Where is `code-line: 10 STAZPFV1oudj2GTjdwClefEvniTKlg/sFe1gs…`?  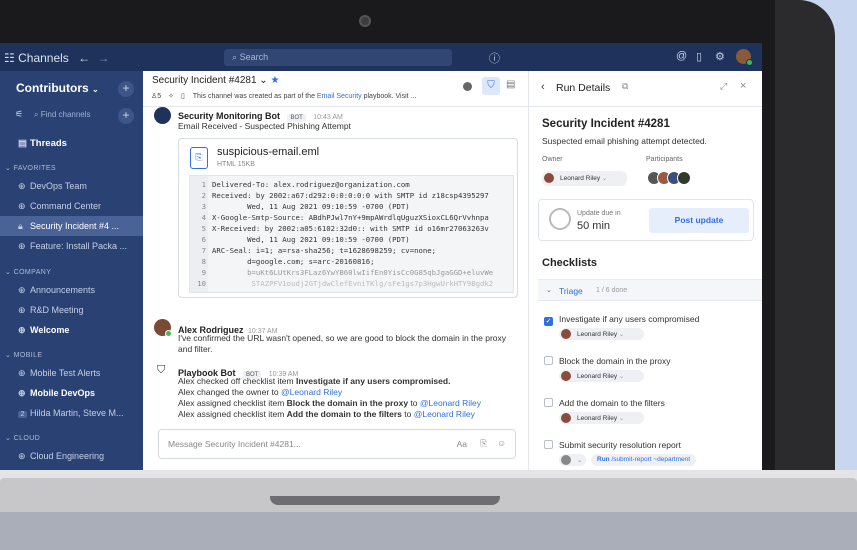
code-line: 10 STAZPFV1oudj2GTjdwClefEvniTKlg/sFe1gs… is located at coordinates (345, 283).